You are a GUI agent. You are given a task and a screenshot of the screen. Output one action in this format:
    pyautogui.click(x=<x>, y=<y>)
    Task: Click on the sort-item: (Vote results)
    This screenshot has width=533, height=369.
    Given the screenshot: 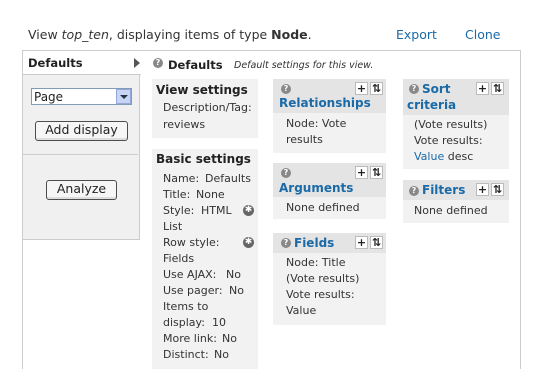 What is the action you would take?
    pyautogui.click(x=450, y=125)
    